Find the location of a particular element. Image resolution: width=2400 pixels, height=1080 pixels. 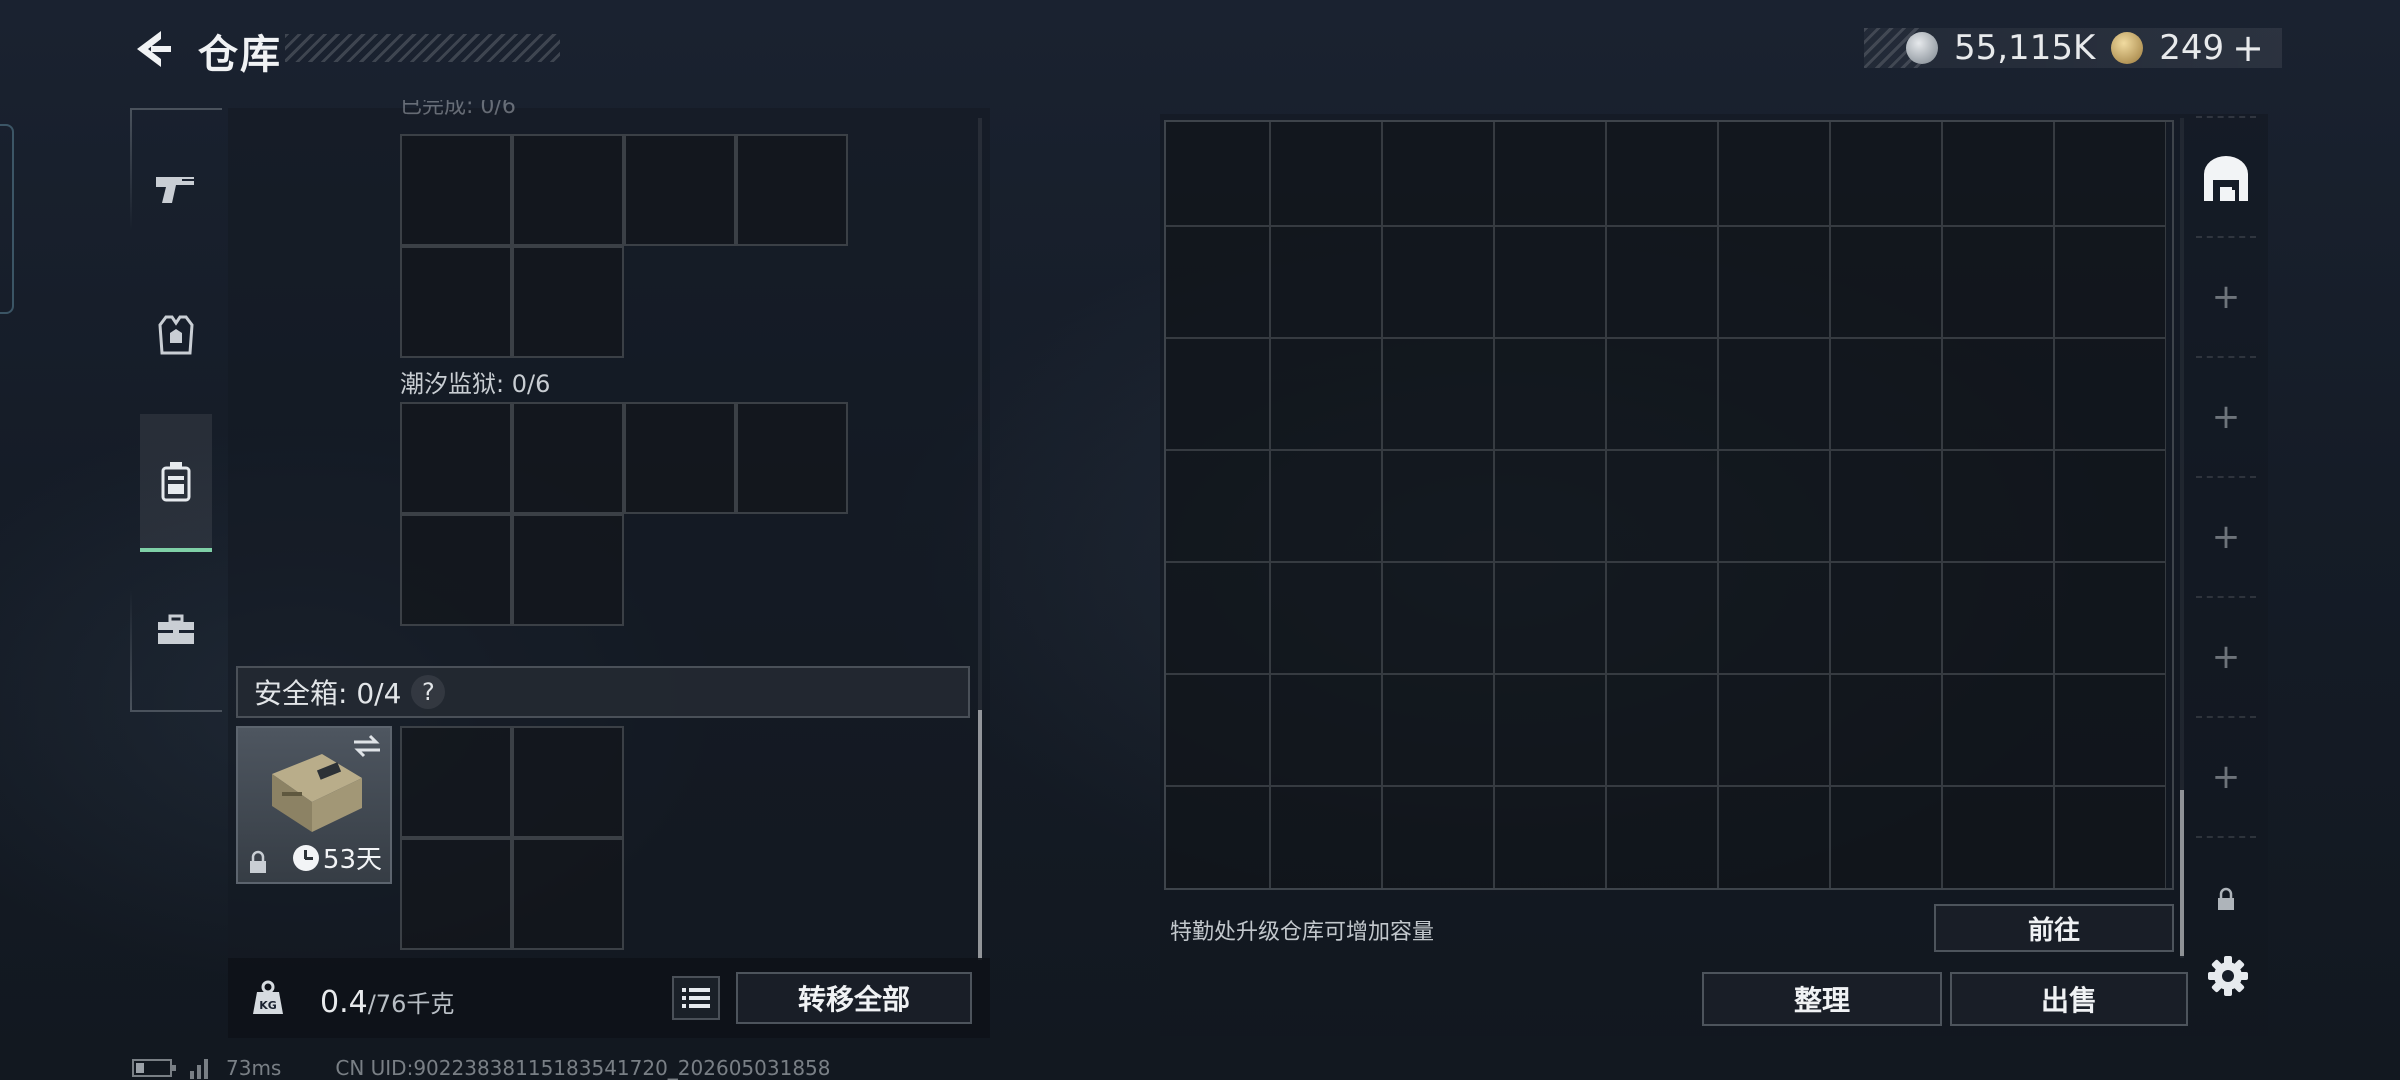

warehouse-tab-add-3: + is located at coordinates (2226, 537).